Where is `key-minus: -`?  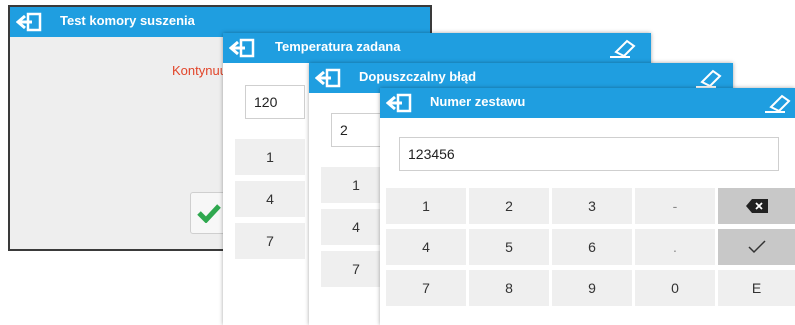 key-minus: - is located at coordinates (675, 206).